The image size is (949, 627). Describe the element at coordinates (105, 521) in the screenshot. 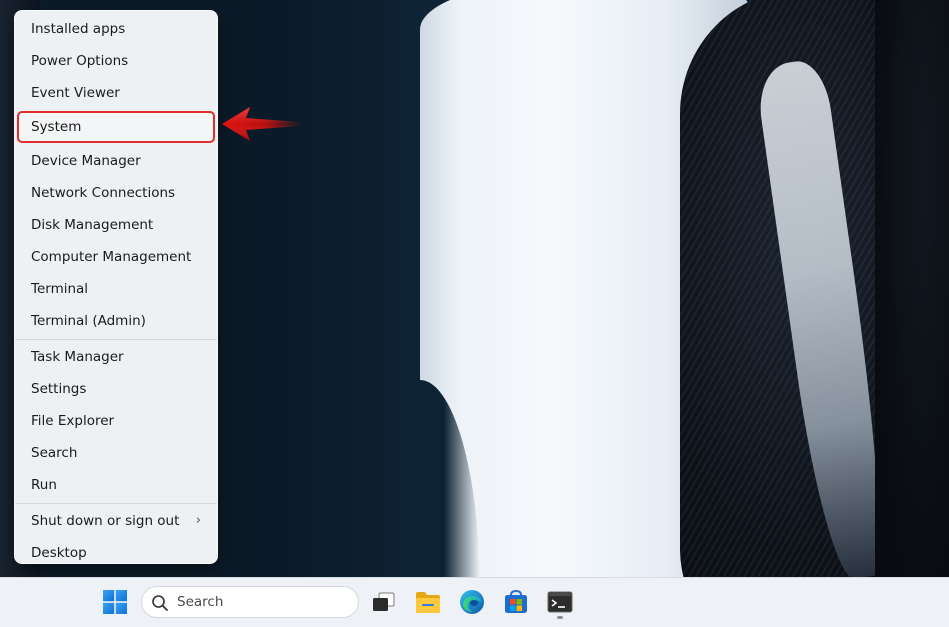

I see `menu-item-label: Shut down or sign out` at that location.